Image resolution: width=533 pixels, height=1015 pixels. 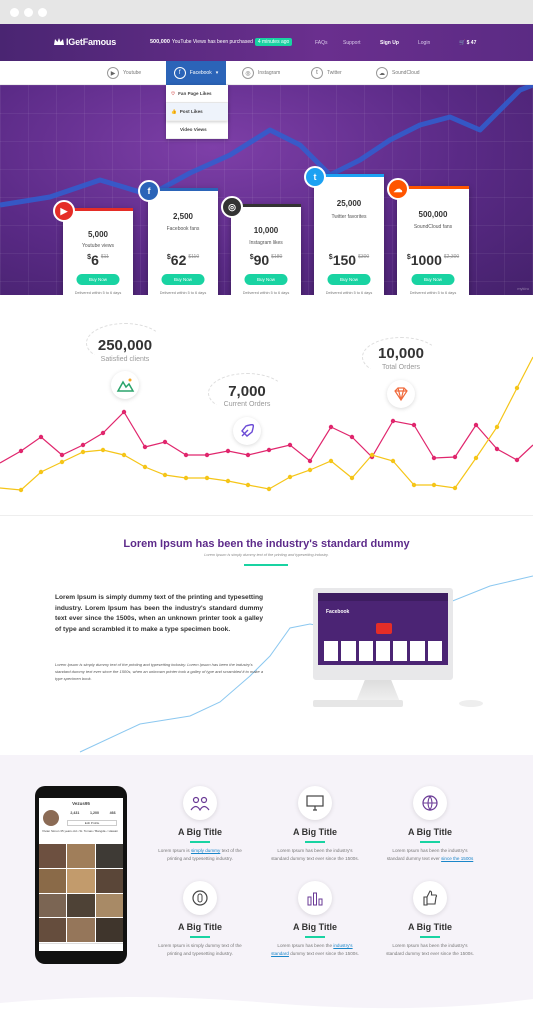 I want to click on logo: IGetFamous, so click(x=85, y=42).